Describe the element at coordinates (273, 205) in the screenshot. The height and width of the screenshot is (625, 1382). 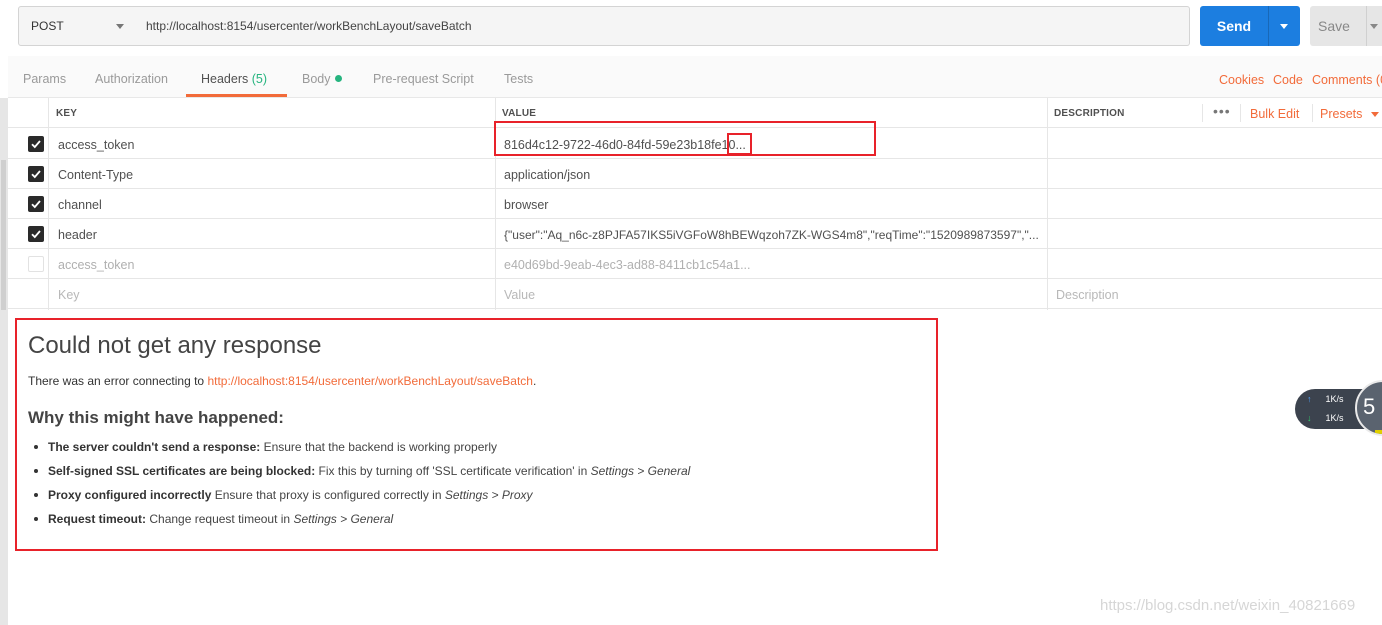
I see `header-key: channel` at that location.